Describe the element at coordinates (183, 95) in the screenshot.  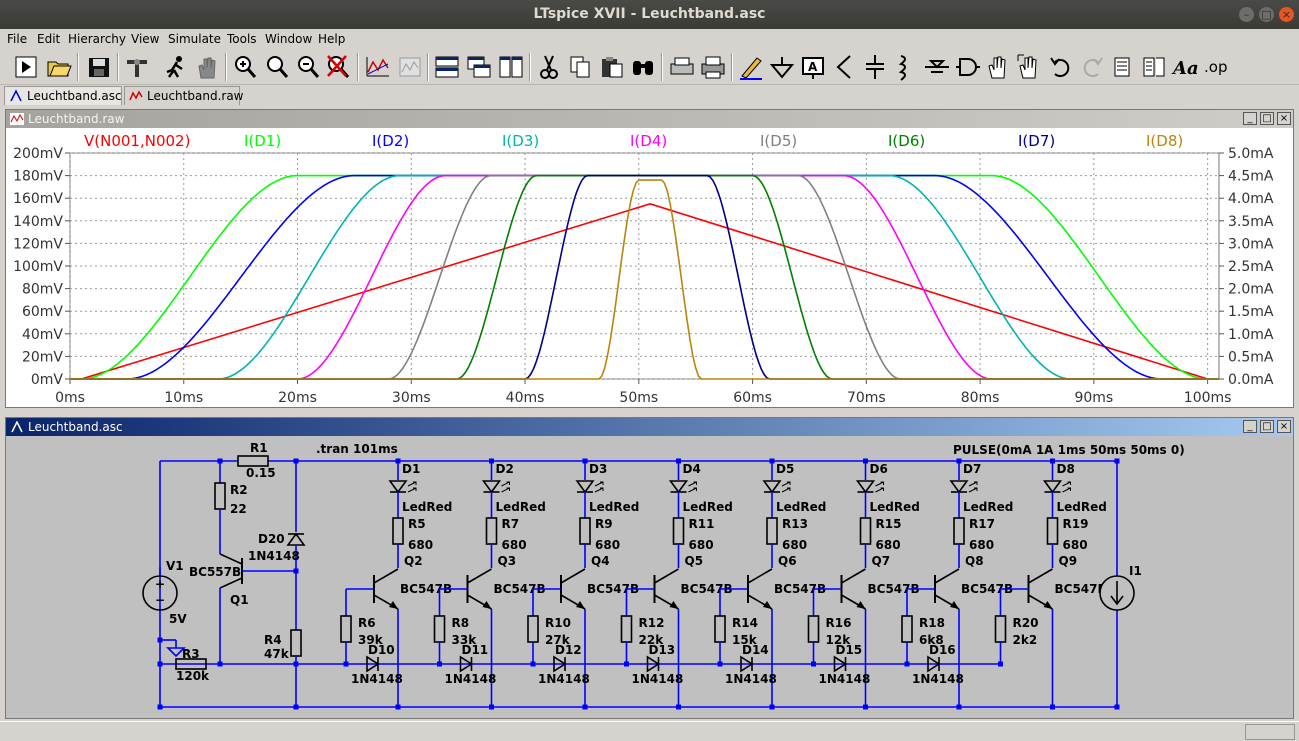
I see `tab-waveform: Leuchtband.raw` at that location.